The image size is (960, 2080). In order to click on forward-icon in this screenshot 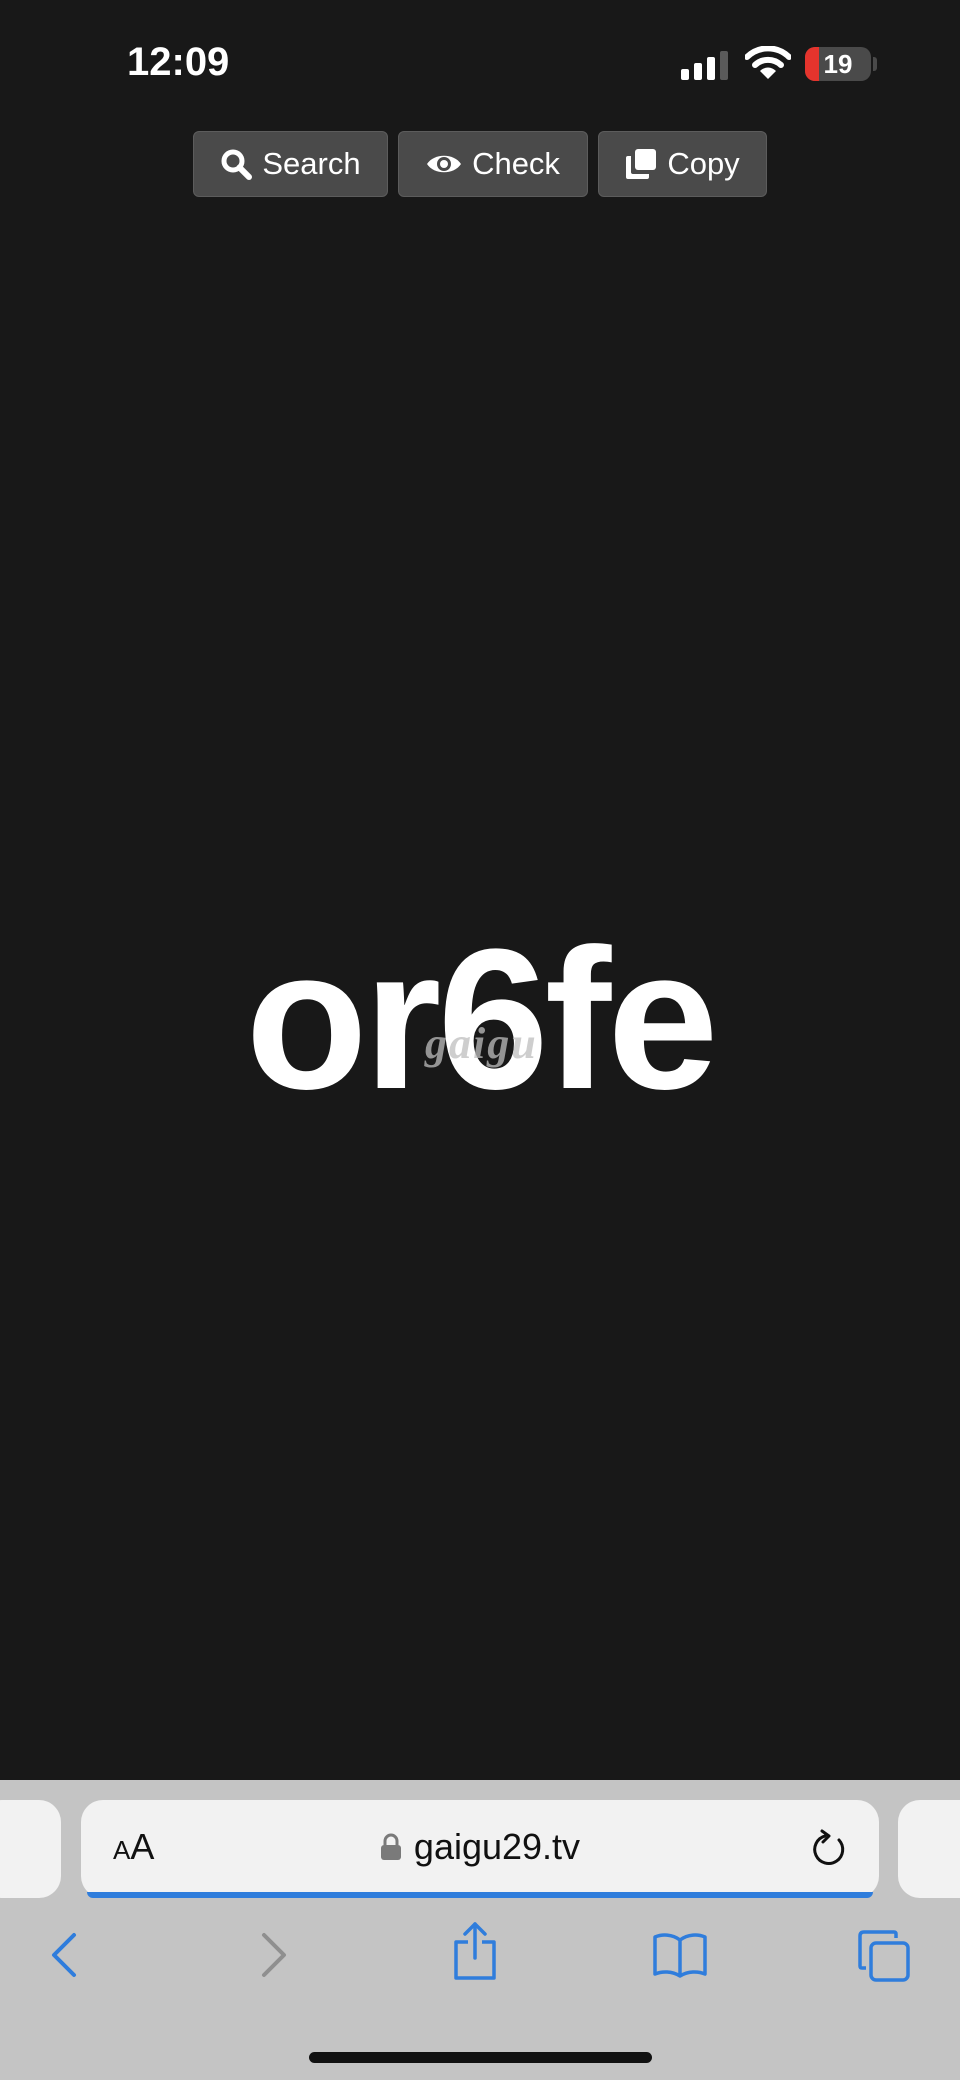, I will do `click(274, 1955)`.